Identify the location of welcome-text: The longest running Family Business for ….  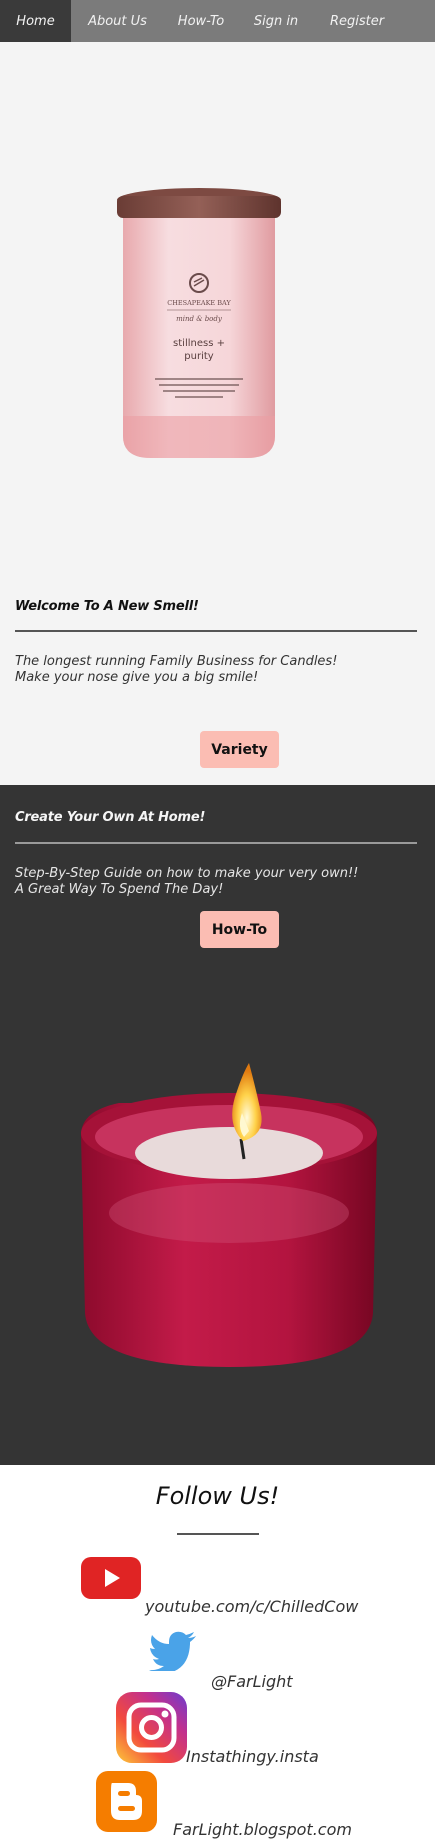
(176, 670).